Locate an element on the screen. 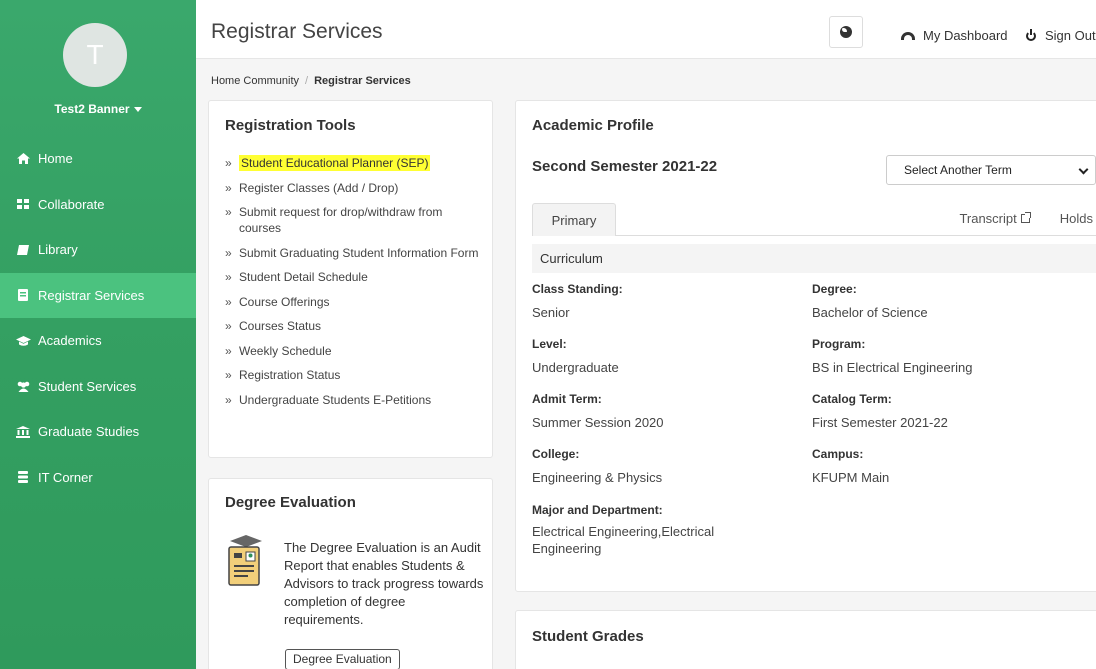 This screenshot has height=669, width=1096. link-e-petitions: Undergraduate Students E-Petitions is located at coordinates (335, 400).